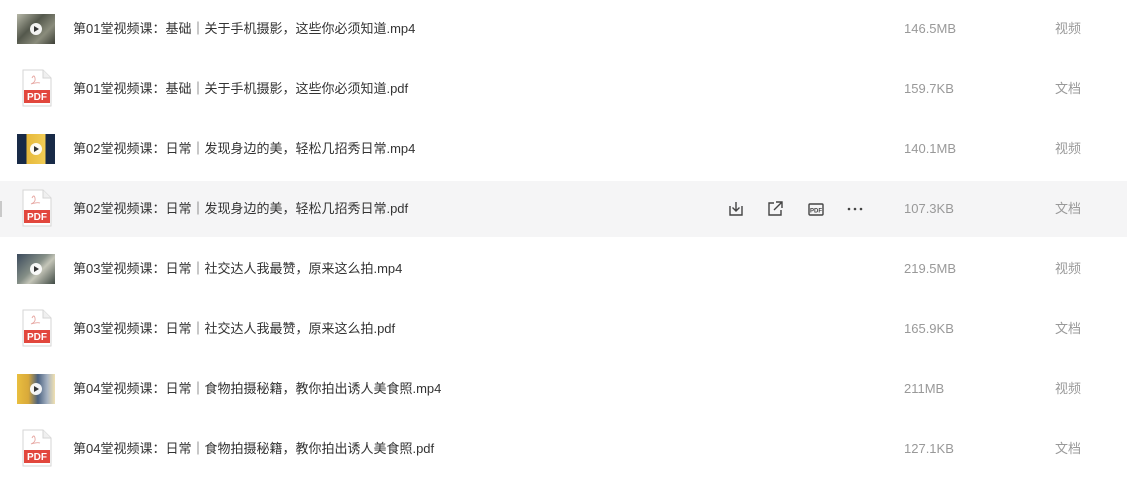  Describe the element at coordinates (929, 88) in the screenshot. I see `file-size: 159.7KB` at that location.